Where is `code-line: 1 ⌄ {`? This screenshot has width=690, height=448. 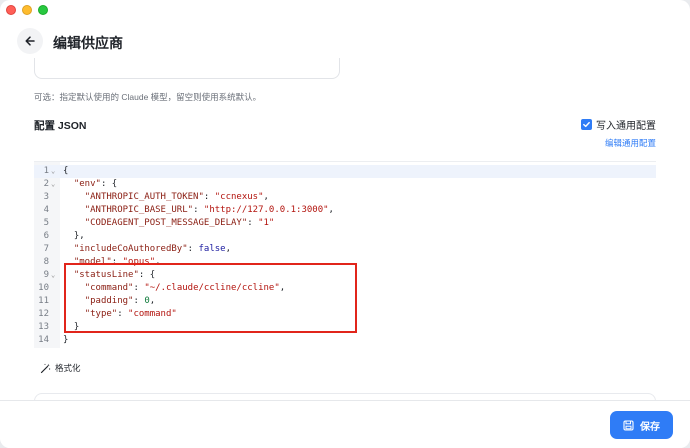
code-line: 1 ⌄ { is located at coordinates (345, 171).